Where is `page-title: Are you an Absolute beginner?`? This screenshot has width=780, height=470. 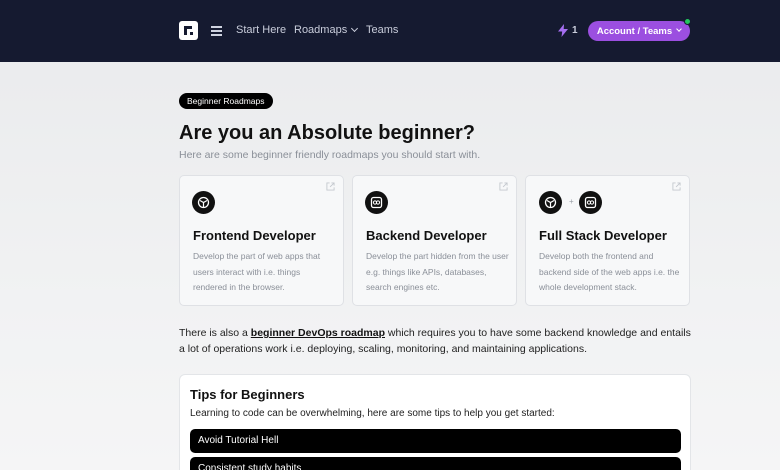
page-title: Are you an Absolute beginner? is located at coordinates (327, 133).